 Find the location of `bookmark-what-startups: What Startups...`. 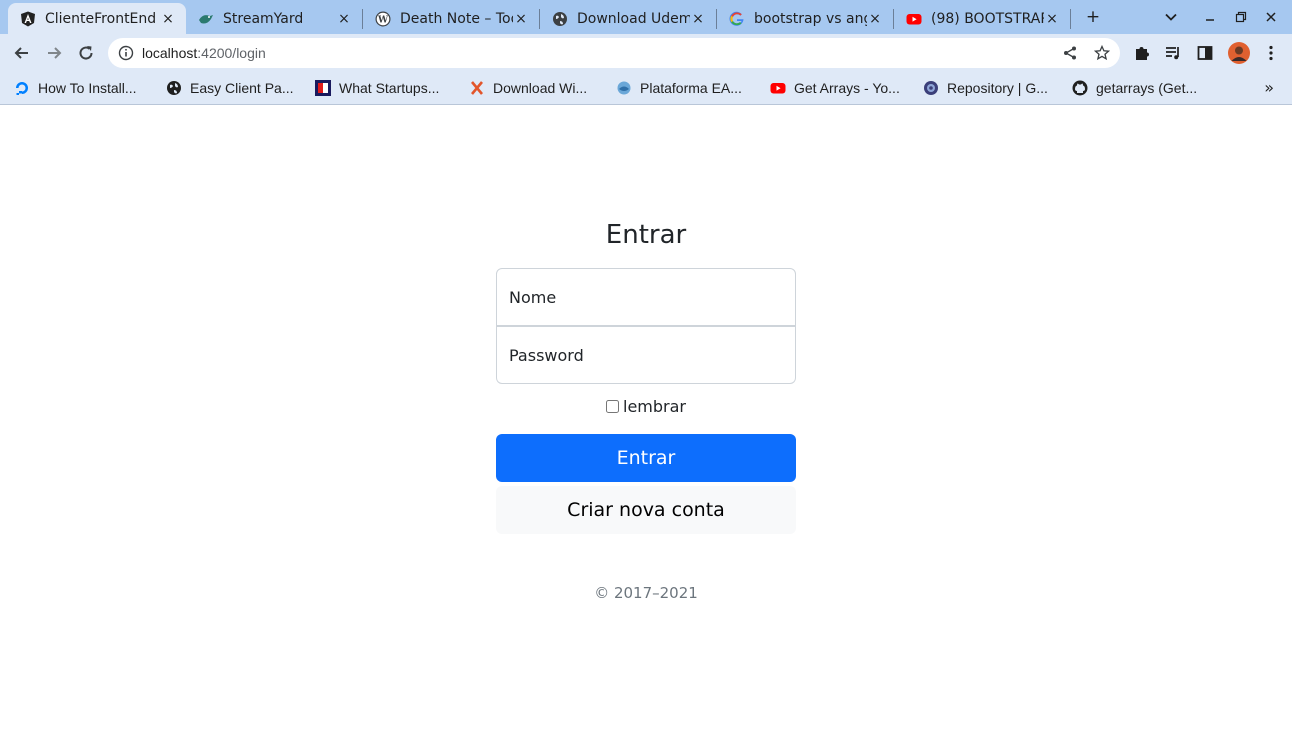

bookmark-what-startups: What Startups... is located at coordinates (377, 88).